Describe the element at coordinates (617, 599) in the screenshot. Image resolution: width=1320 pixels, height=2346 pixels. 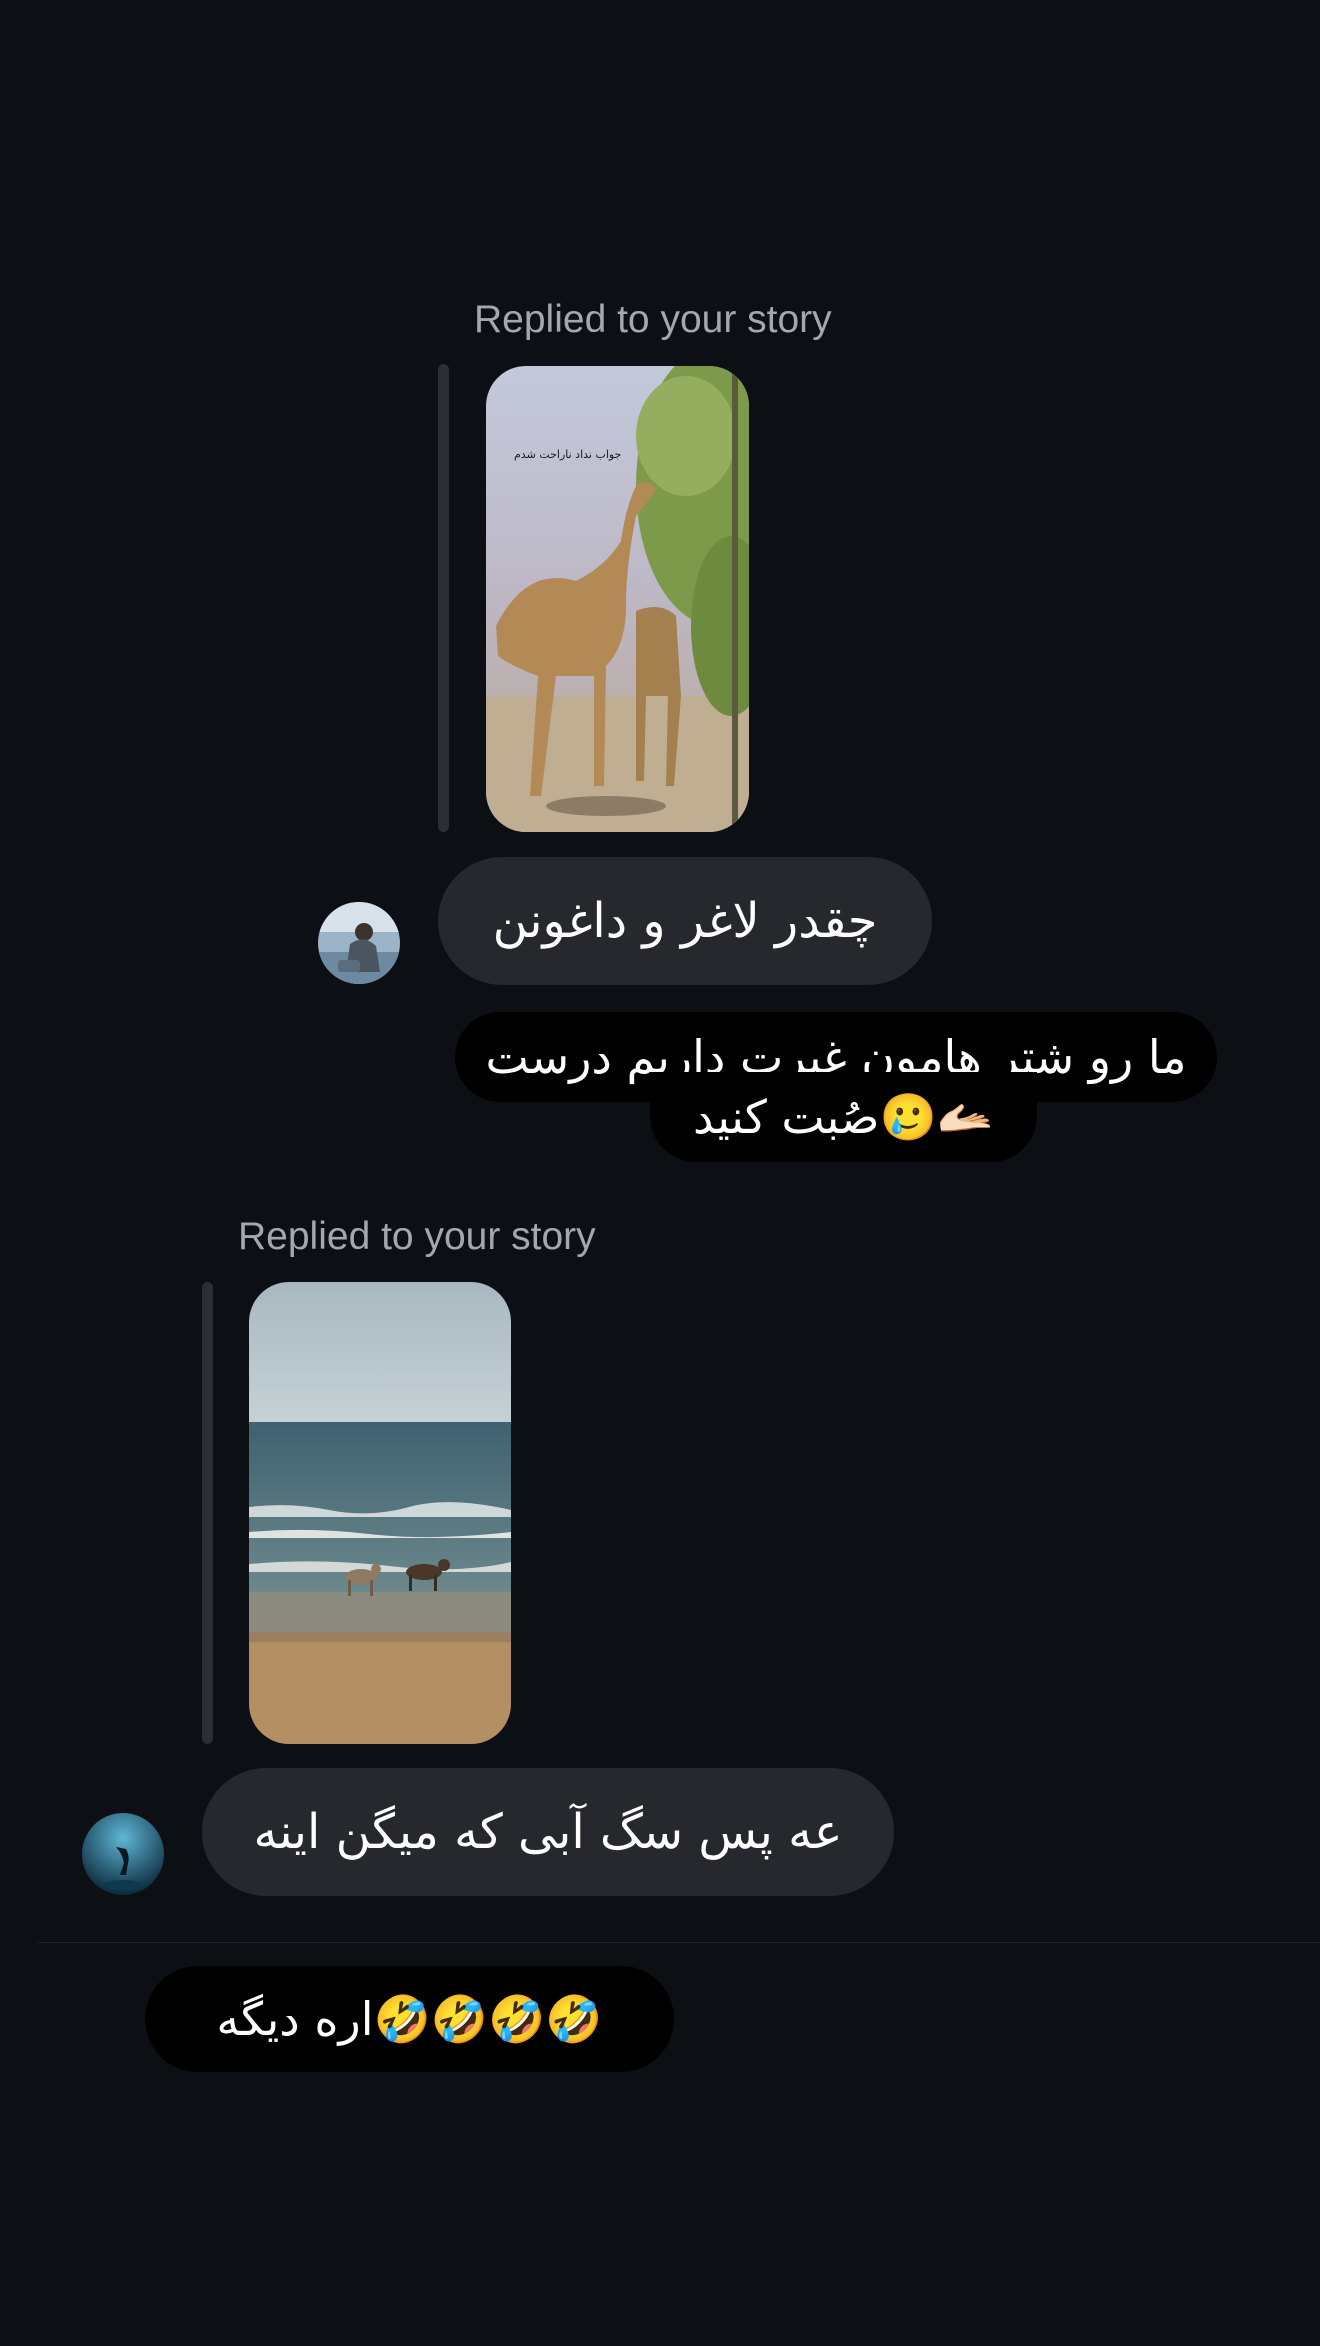
I see `story-thumbnail-camels: جواب نداد ناراحت شدم` at that location.